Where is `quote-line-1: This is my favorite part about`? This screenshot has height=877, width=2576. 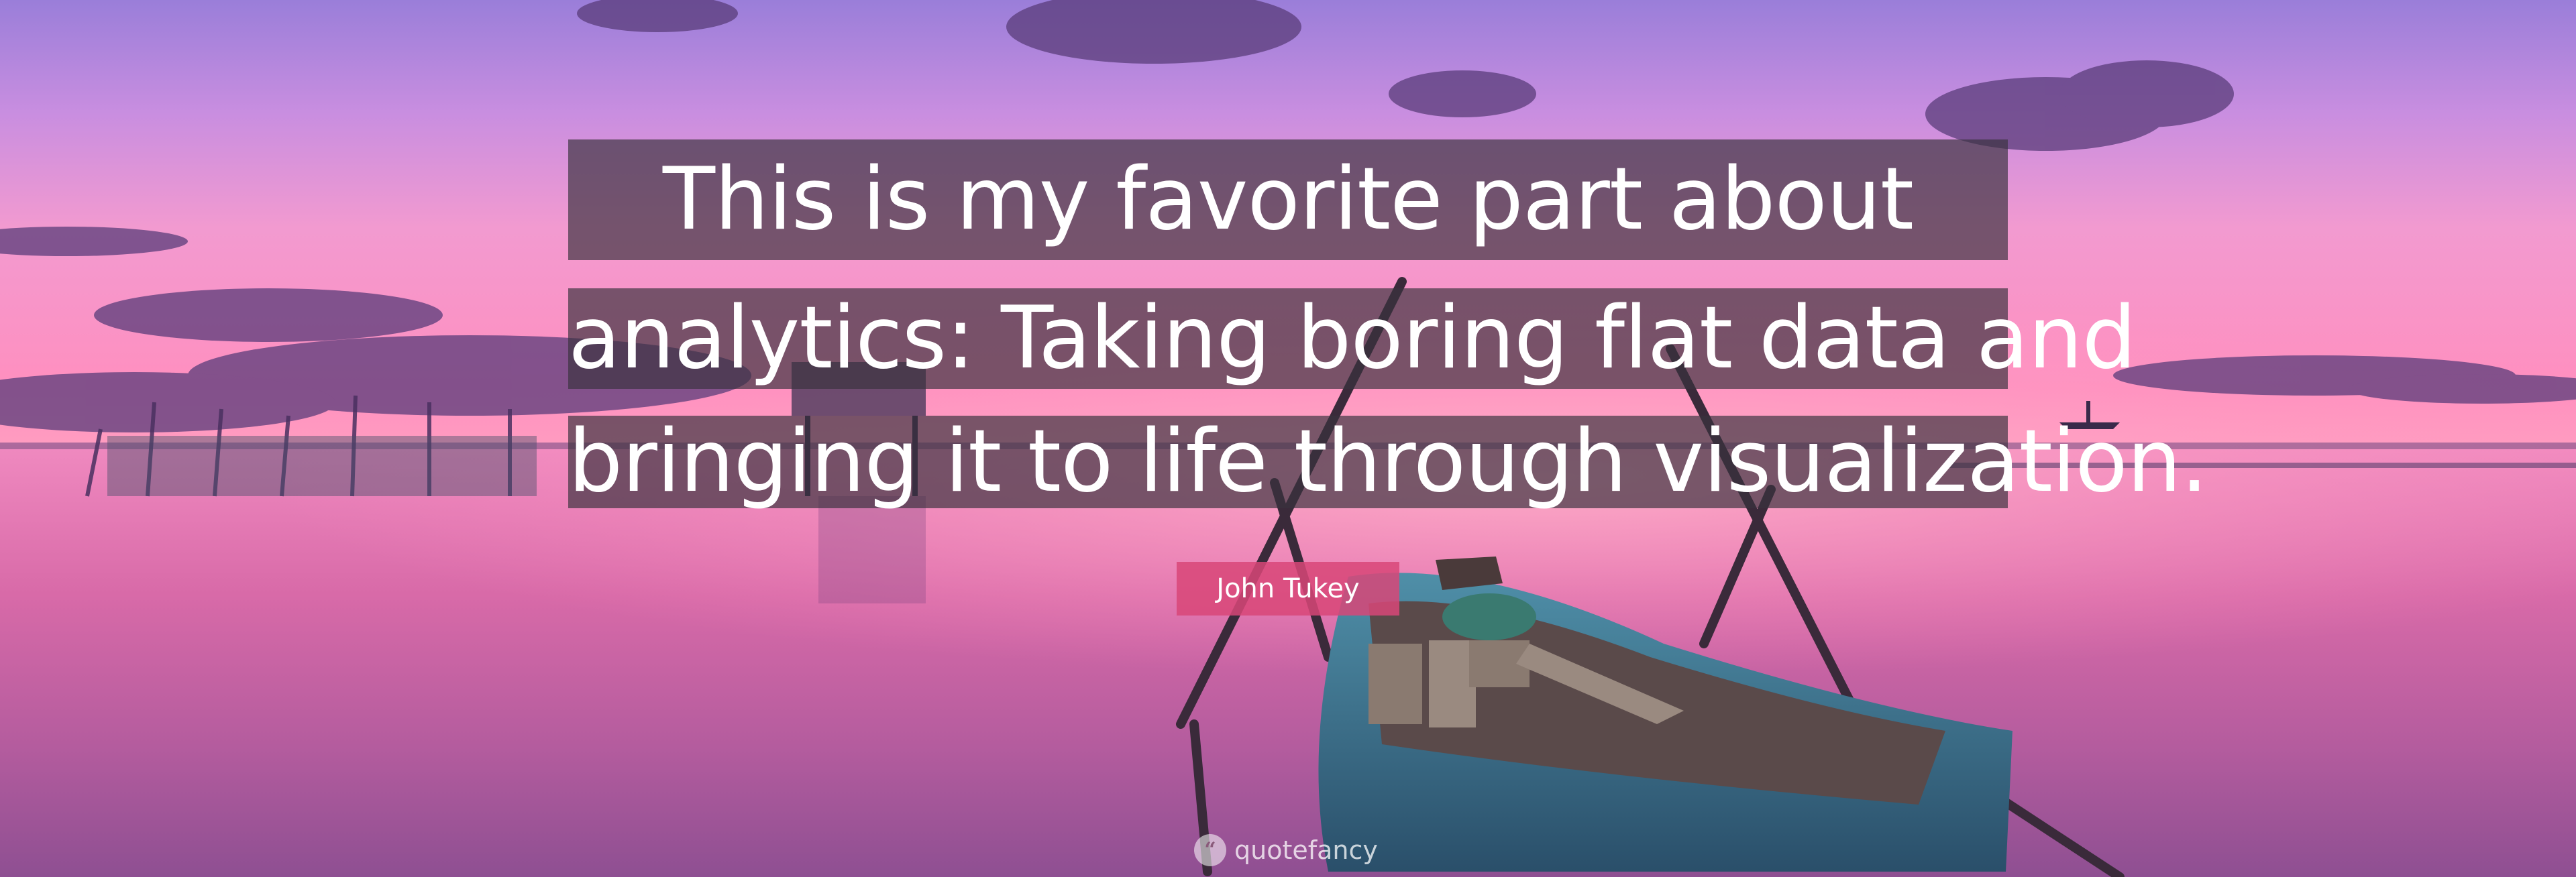
quote-line-1: This is my favorite part about is located at coordinates (1288, 199).